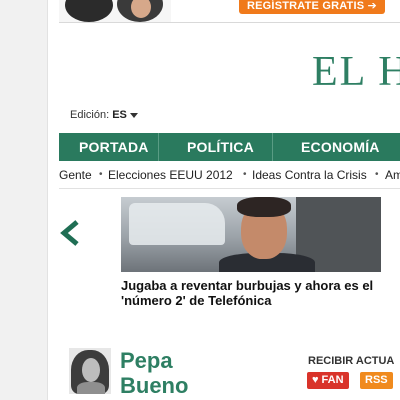 The image size is (400, 400). I want to click on edition-label: Edición:, so click(90, 115).